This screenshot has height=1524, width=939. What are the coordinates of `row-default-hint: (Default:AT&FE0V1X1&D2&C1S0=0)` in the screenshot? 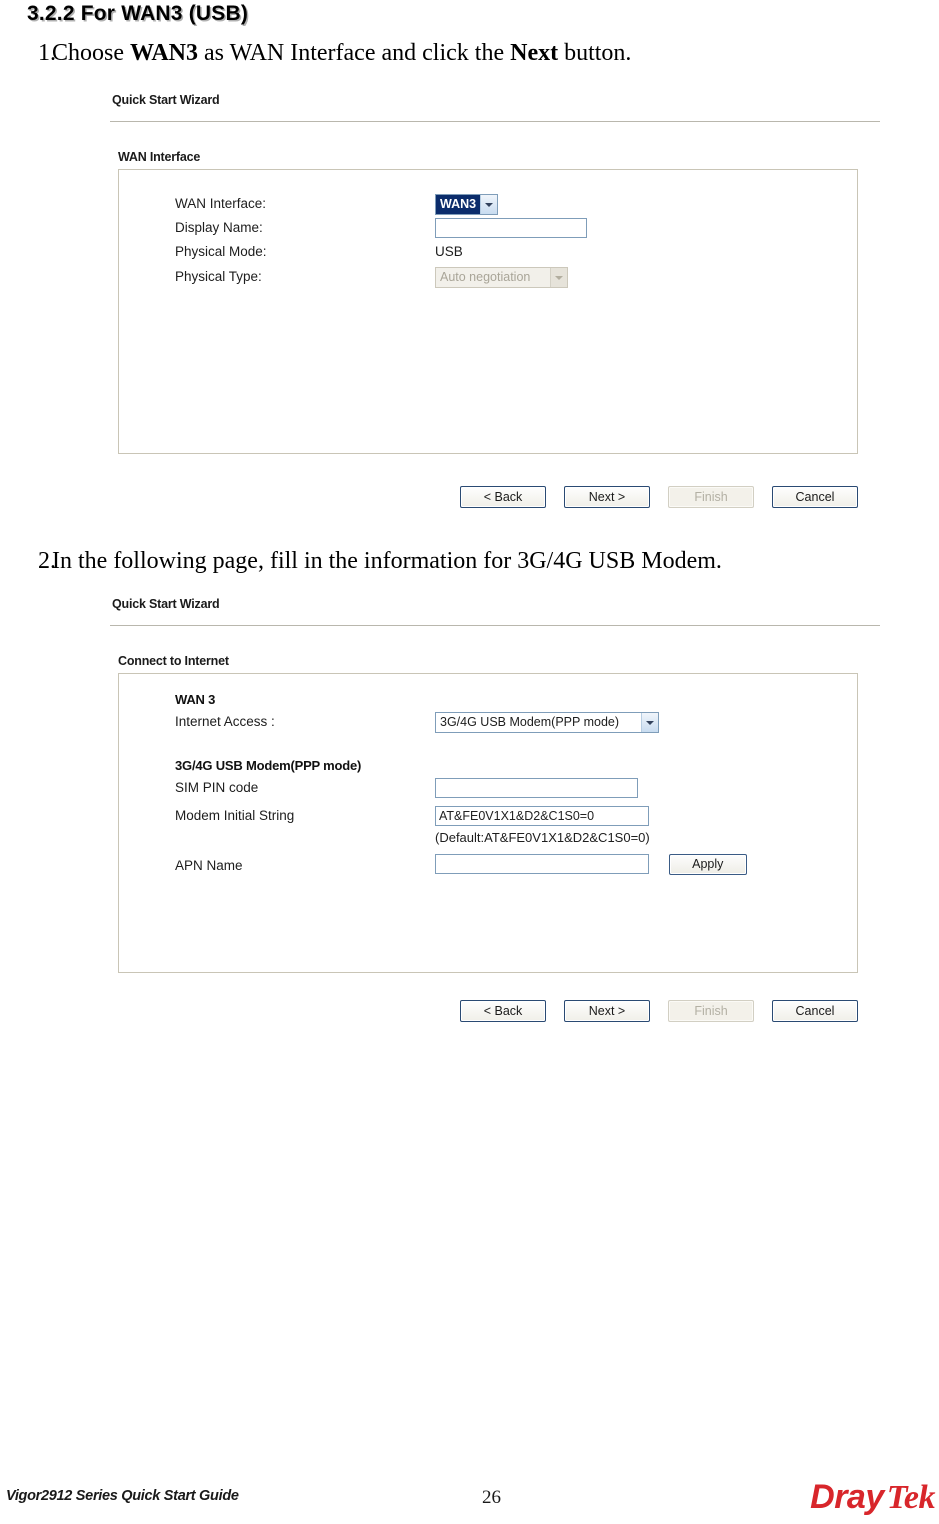 It's located at (516, 839).